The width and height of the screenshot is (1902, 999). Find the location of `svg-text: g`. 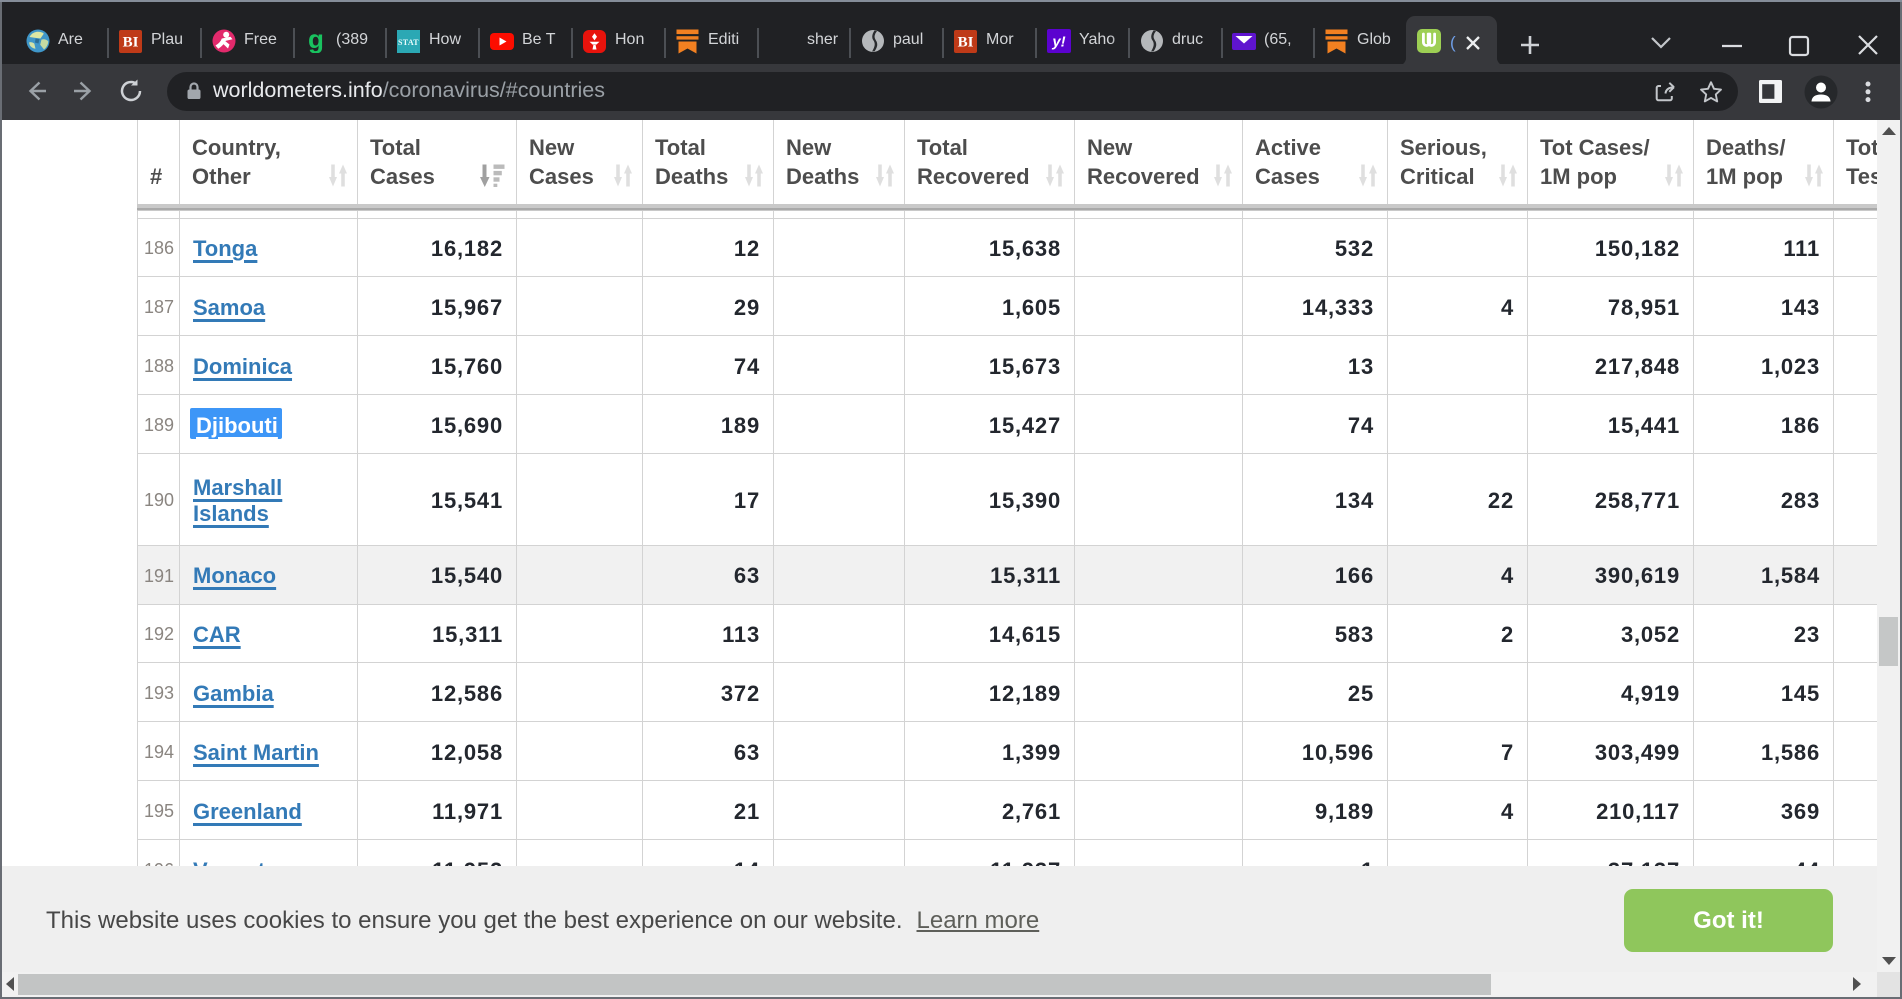

svg-text: g is located at coordinates (316, 41).